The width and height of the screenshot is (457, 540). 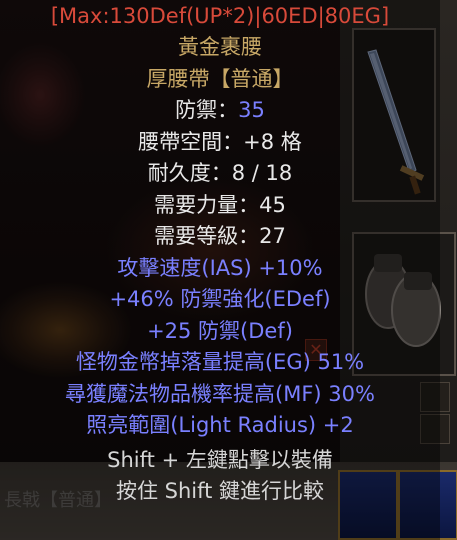 I want to click on item-name: 黃金裹腰, so click(x=220, y=47).